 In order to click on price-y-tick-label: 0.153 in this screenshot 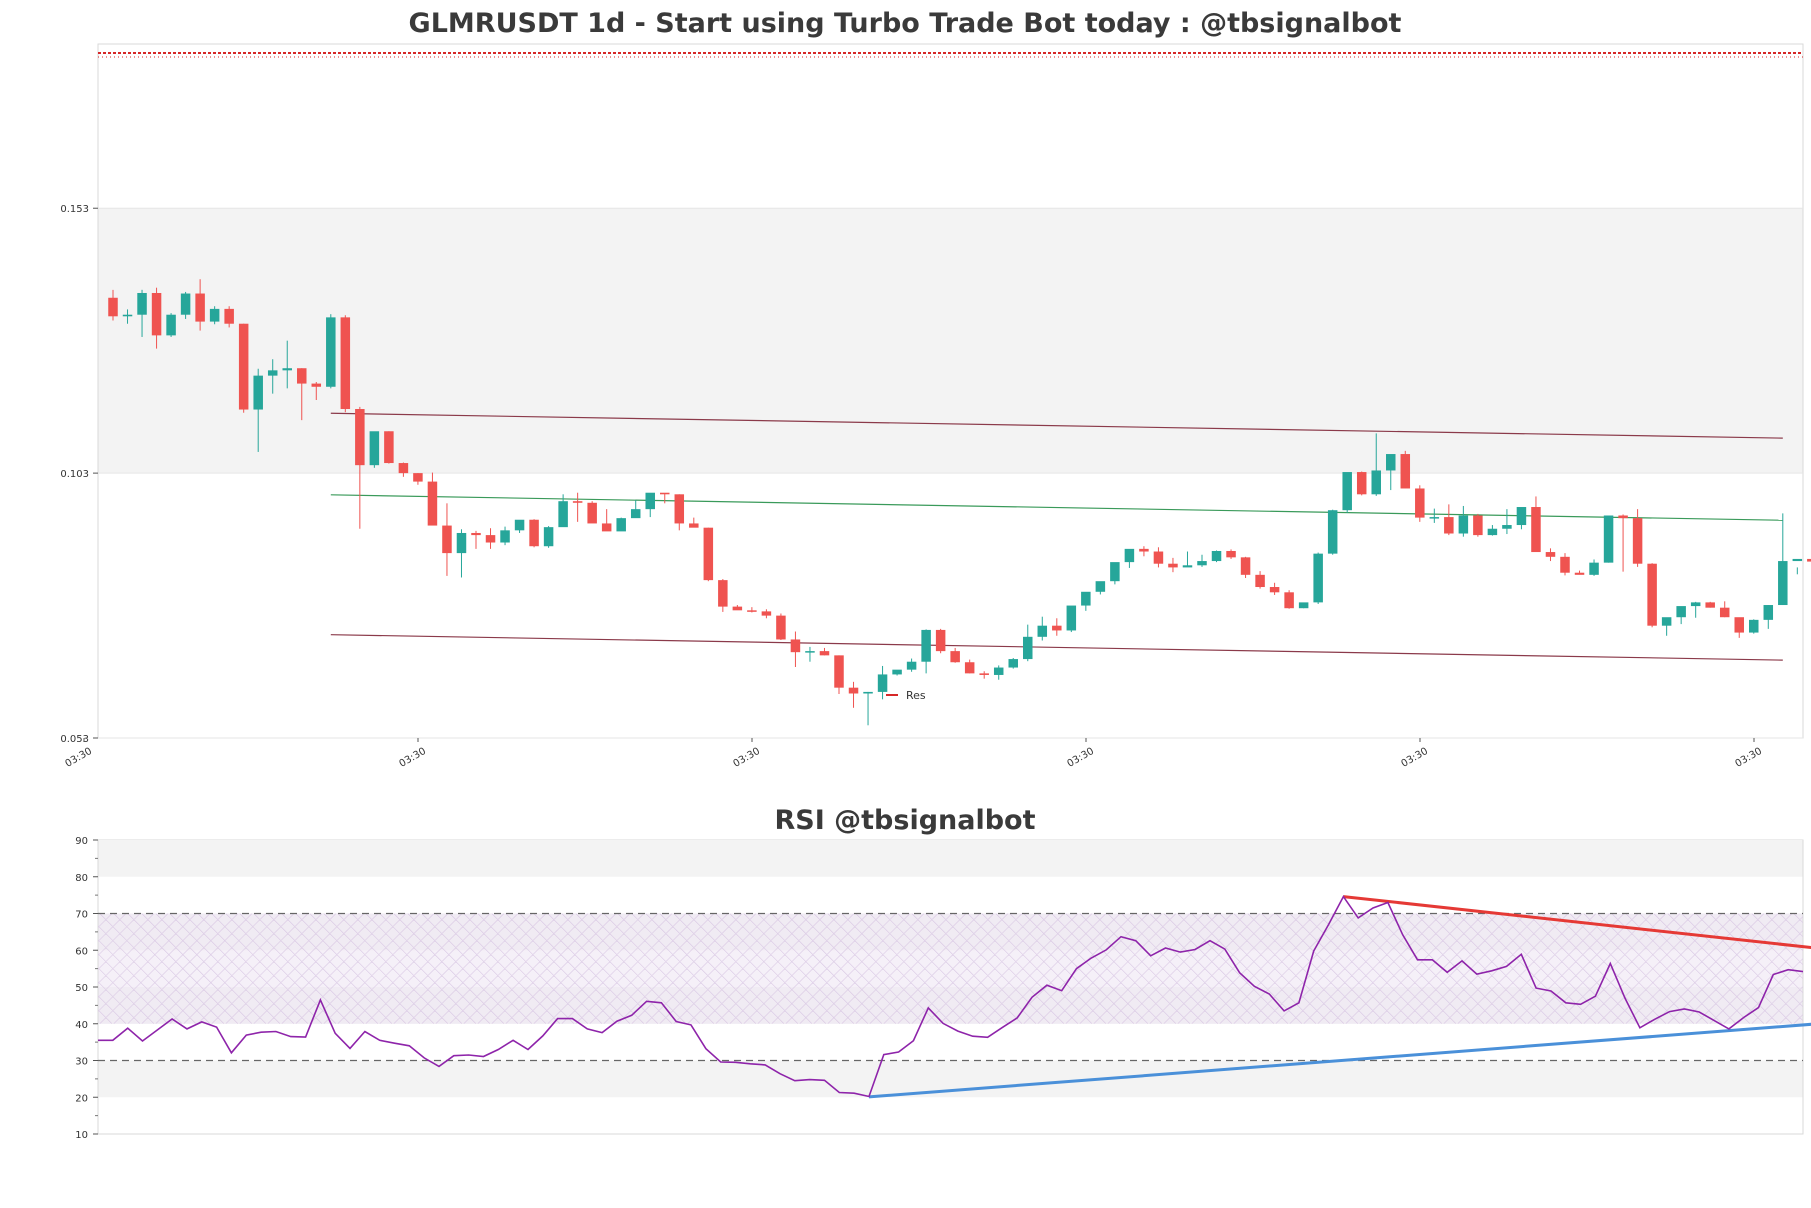, I will do `click(74, 209)`.